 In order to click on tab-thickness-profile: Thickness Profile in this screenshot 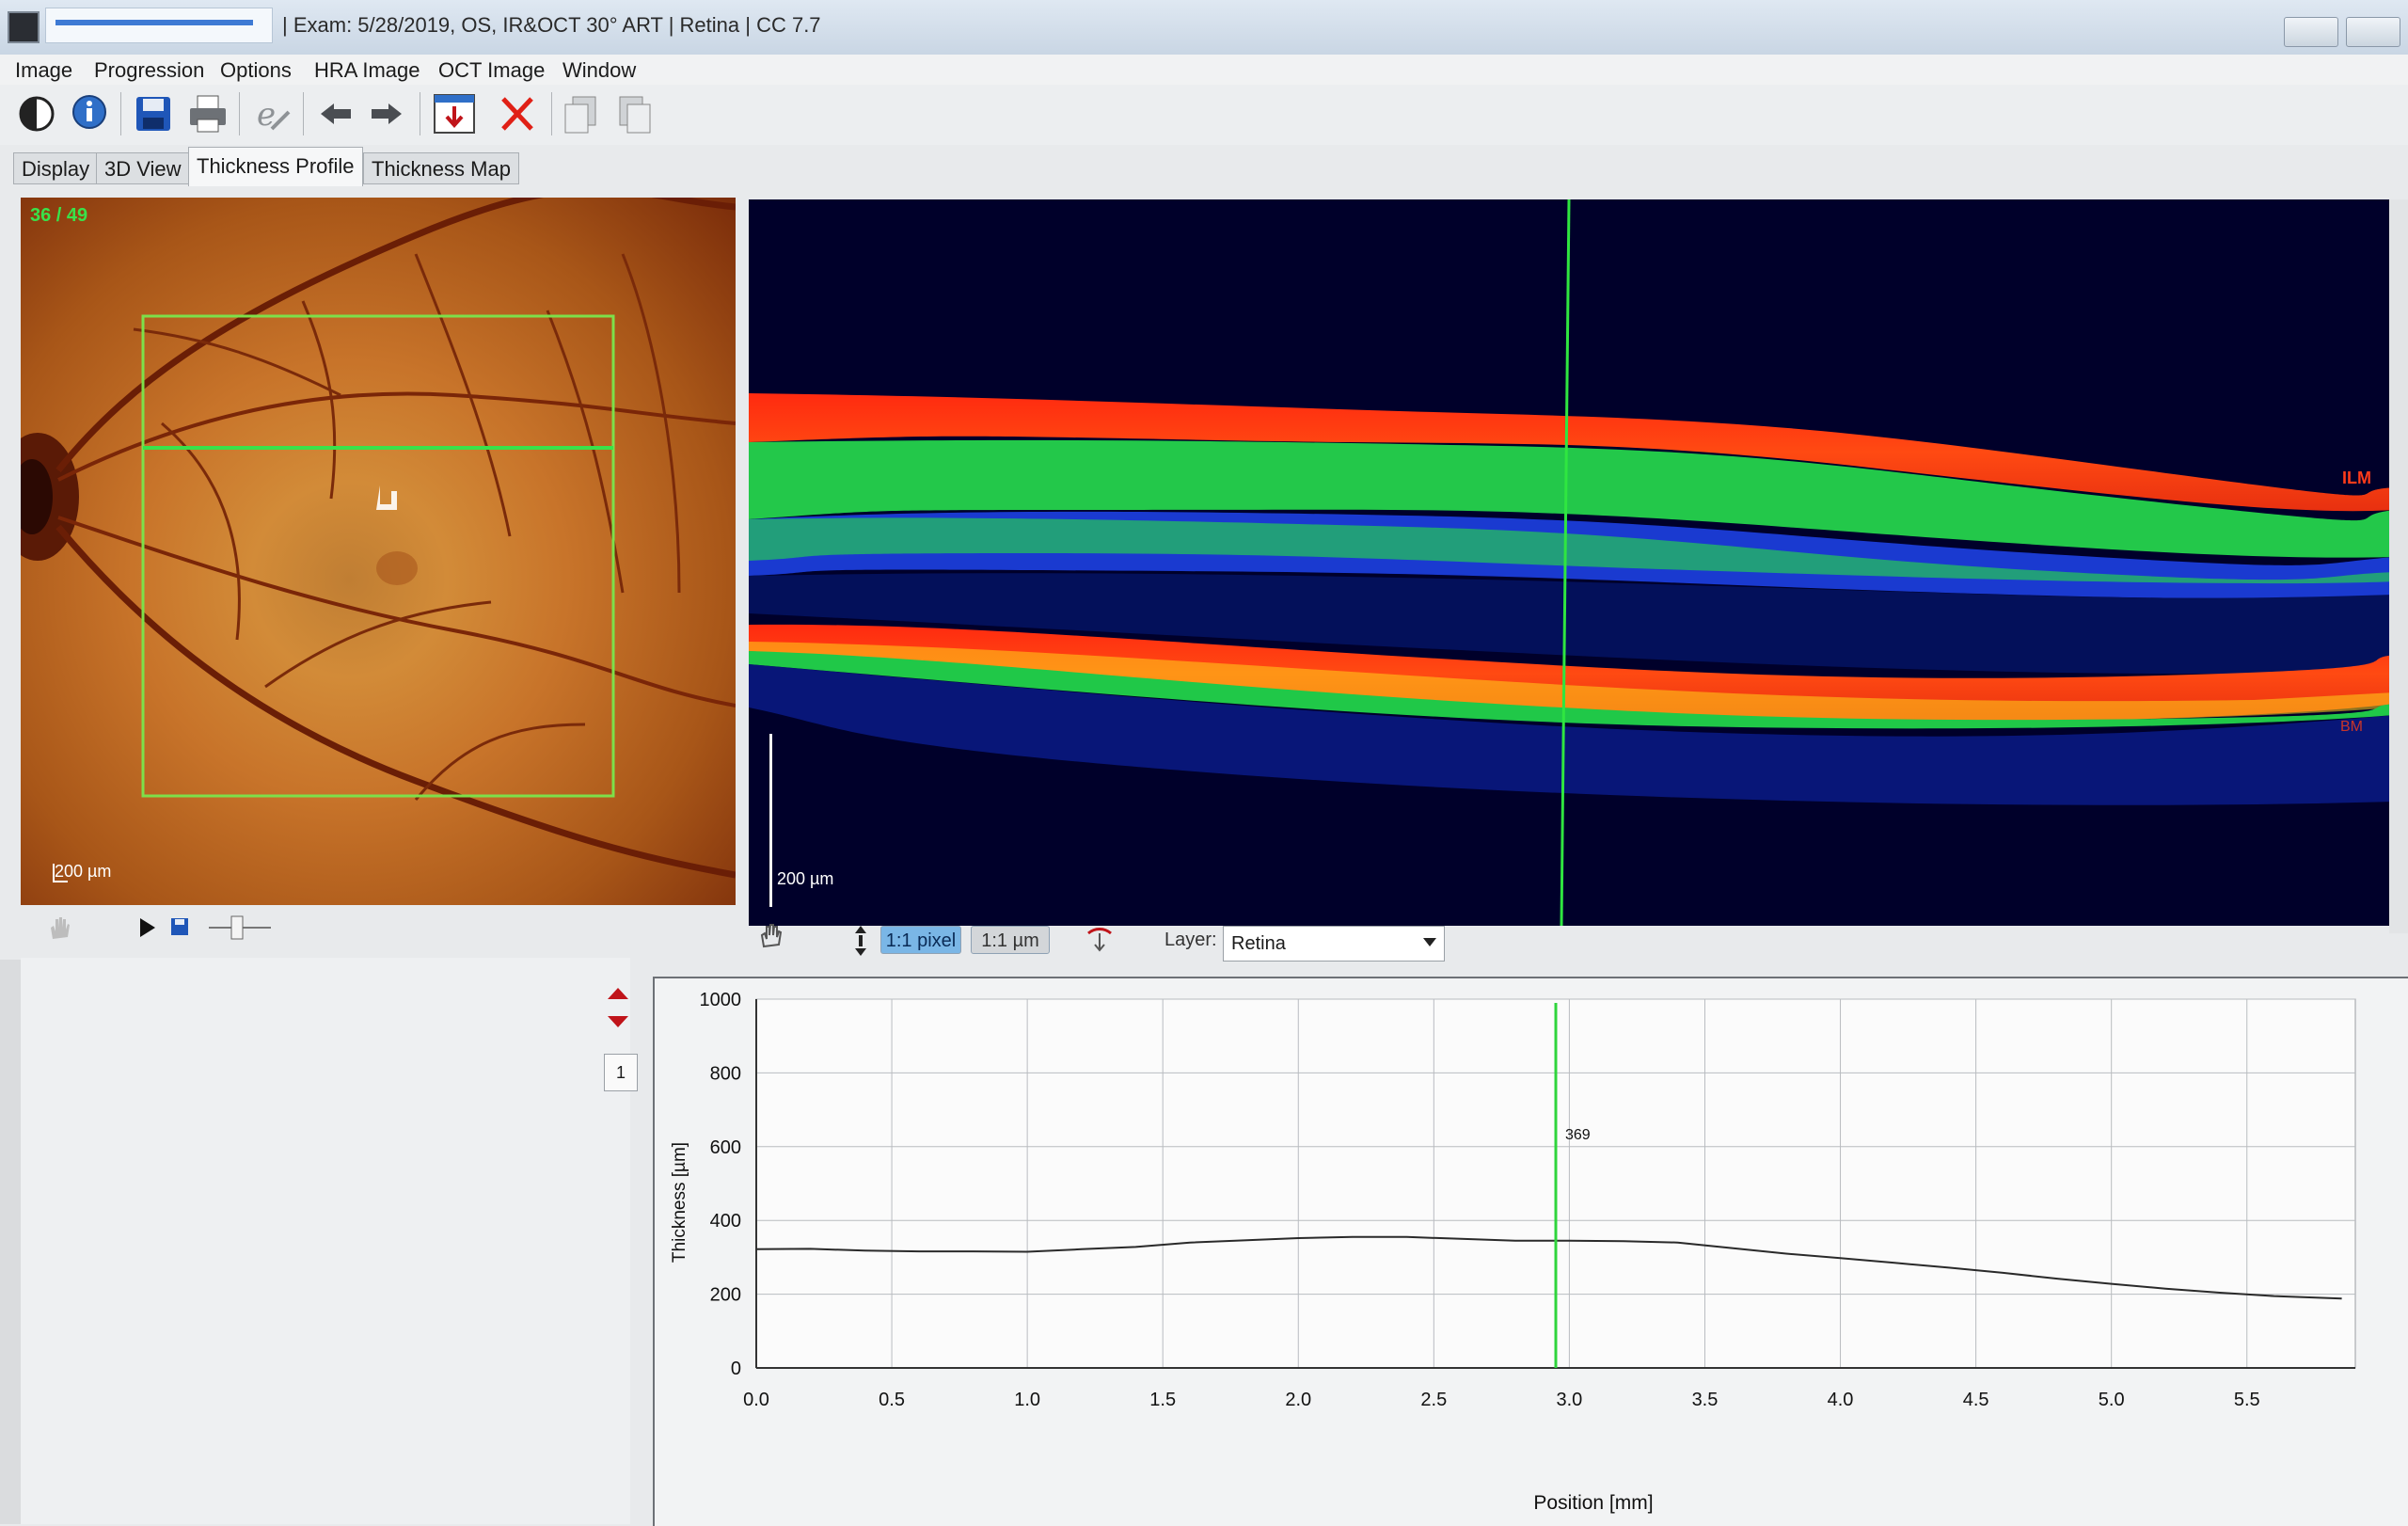, I will do `click(276, 166)`.